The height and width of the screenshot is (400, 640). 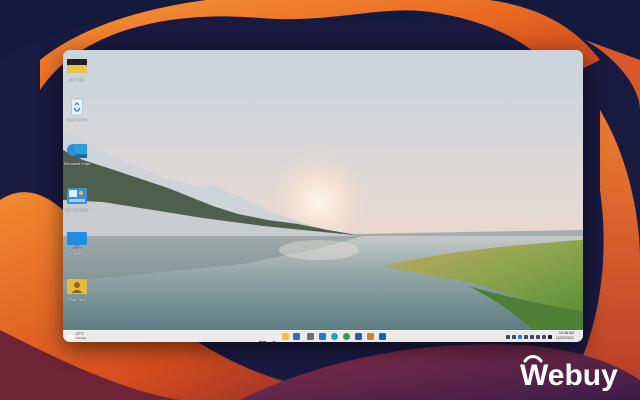 I want to click on monitor-icon, so click(x=77, y=240).